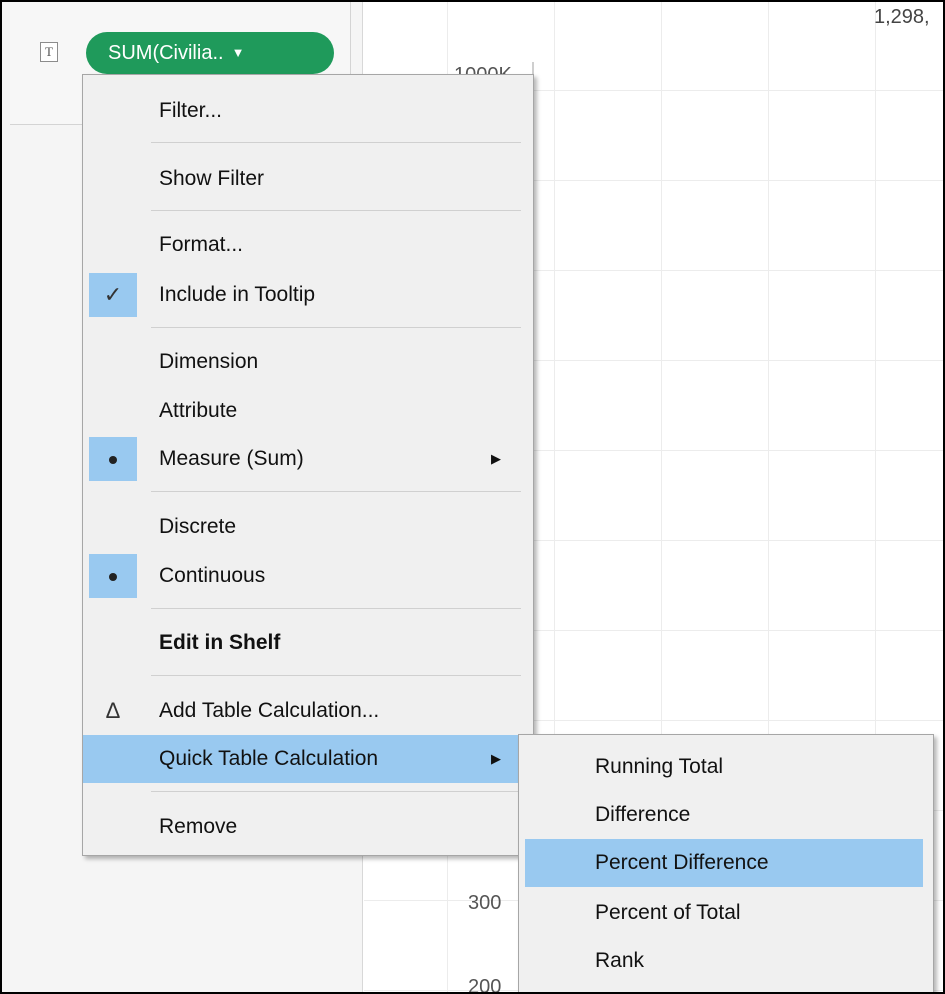 The width and height of the screenshot is (945, 994). What do you see at coordinates (198, 526) in the screenshot?
I see `menu-item-label: Discrete` at bounding box center [198, 526].